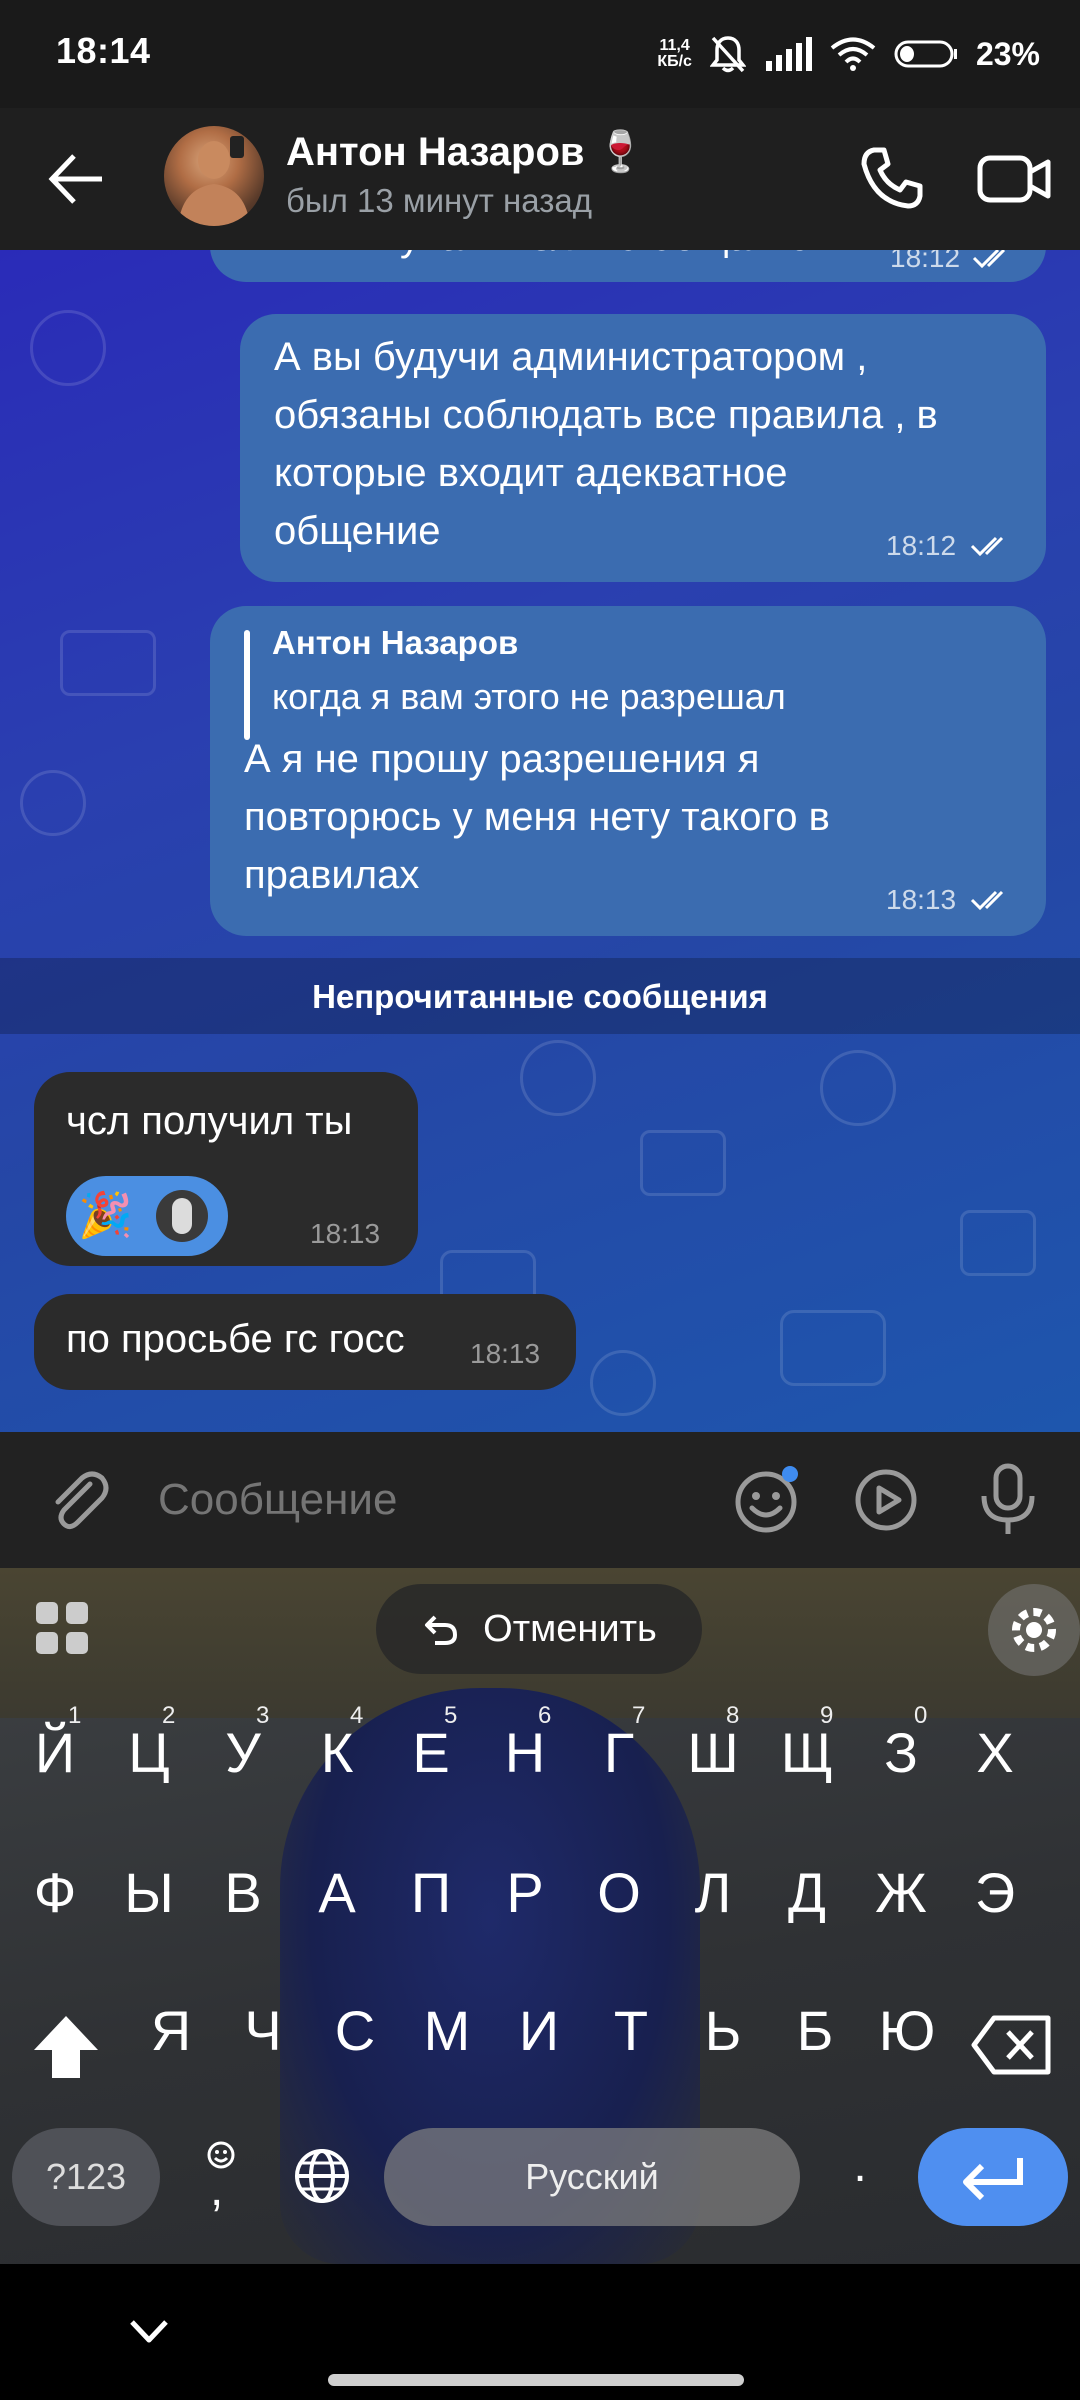 This screenshot has width=1080, height=2400. I want to click on battery-icon, so click(925, 54).